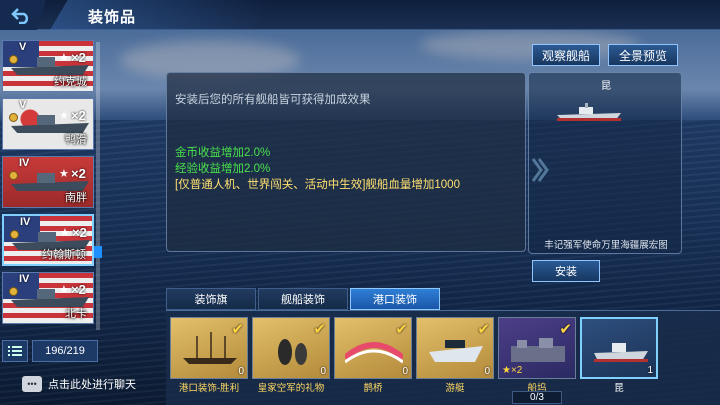 This screenshot has height=405, width=720. I want to click on decoration-item: ✔ ★×2, so click(537, 348).